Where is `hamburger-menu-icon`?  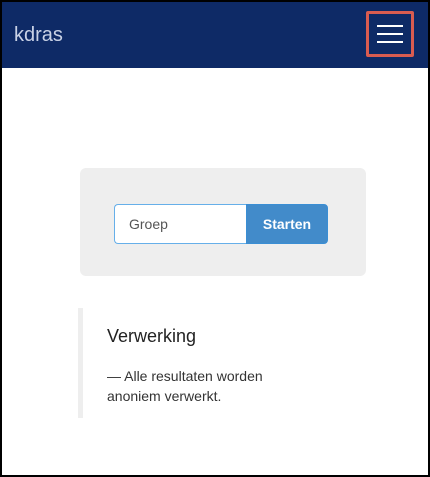
hamburger-menu-icon is located at coordinates (390, 34).